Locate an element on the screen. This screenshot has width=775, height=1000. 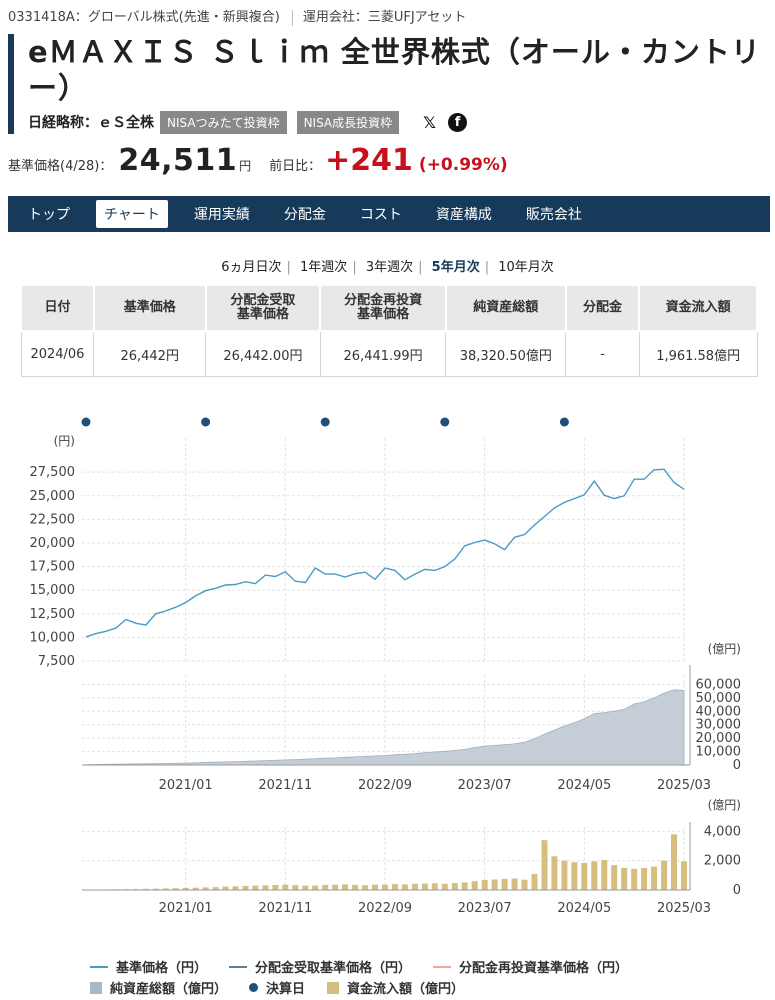
col-header-dividend-received-price: 分配金受取 基準価格 is located at coordinates (263, 308).